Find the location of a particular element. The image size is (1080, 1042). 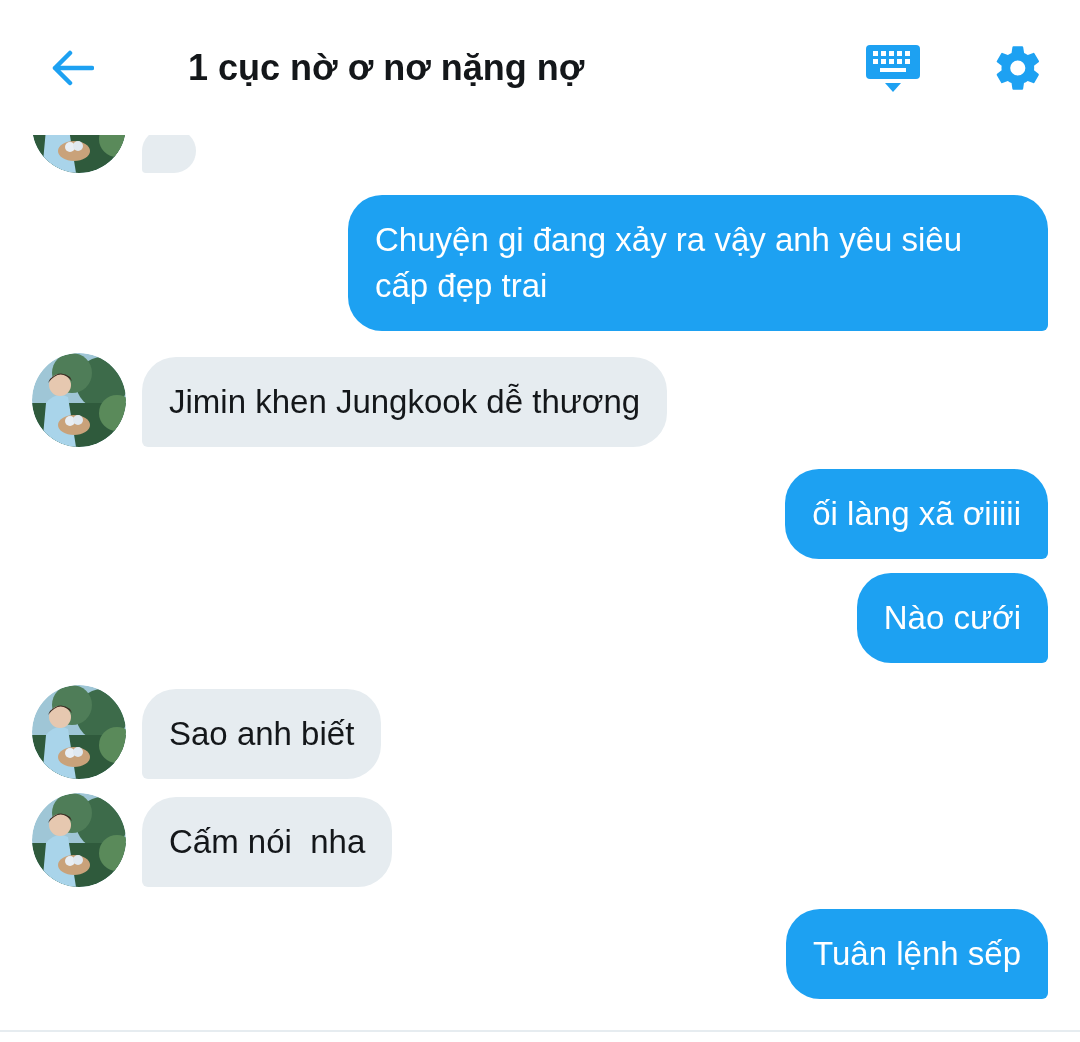

back-icon is located at coordinates (72, 67).